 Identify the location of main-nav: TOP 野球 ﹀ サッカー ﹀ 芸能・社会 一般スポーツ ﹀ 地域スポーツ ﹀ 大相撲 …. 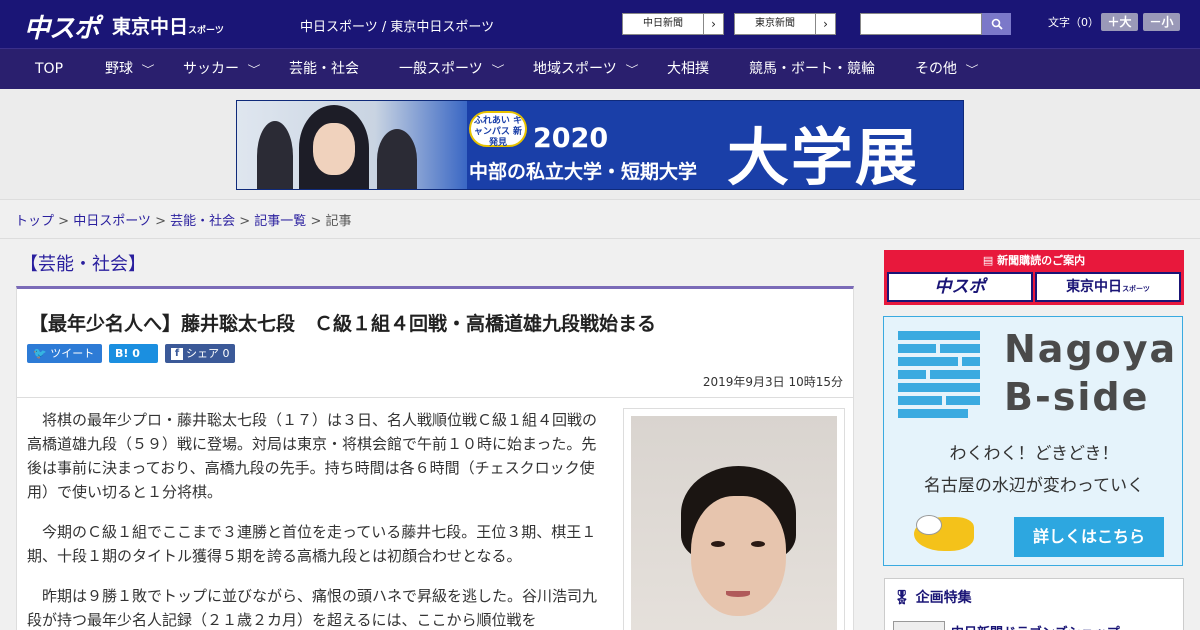
(600, 68).